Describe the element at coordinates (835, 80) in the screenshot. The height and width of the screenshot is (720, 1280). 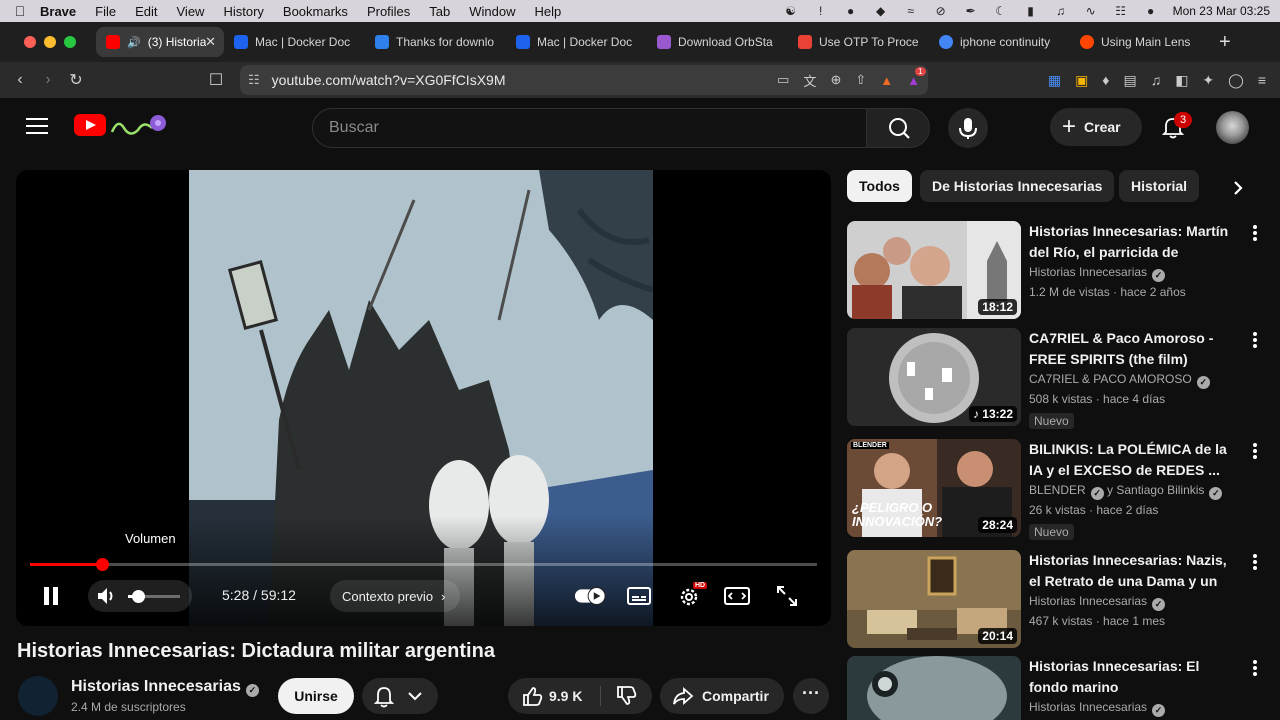
I see `zoom-icon: ⊕` at that location.